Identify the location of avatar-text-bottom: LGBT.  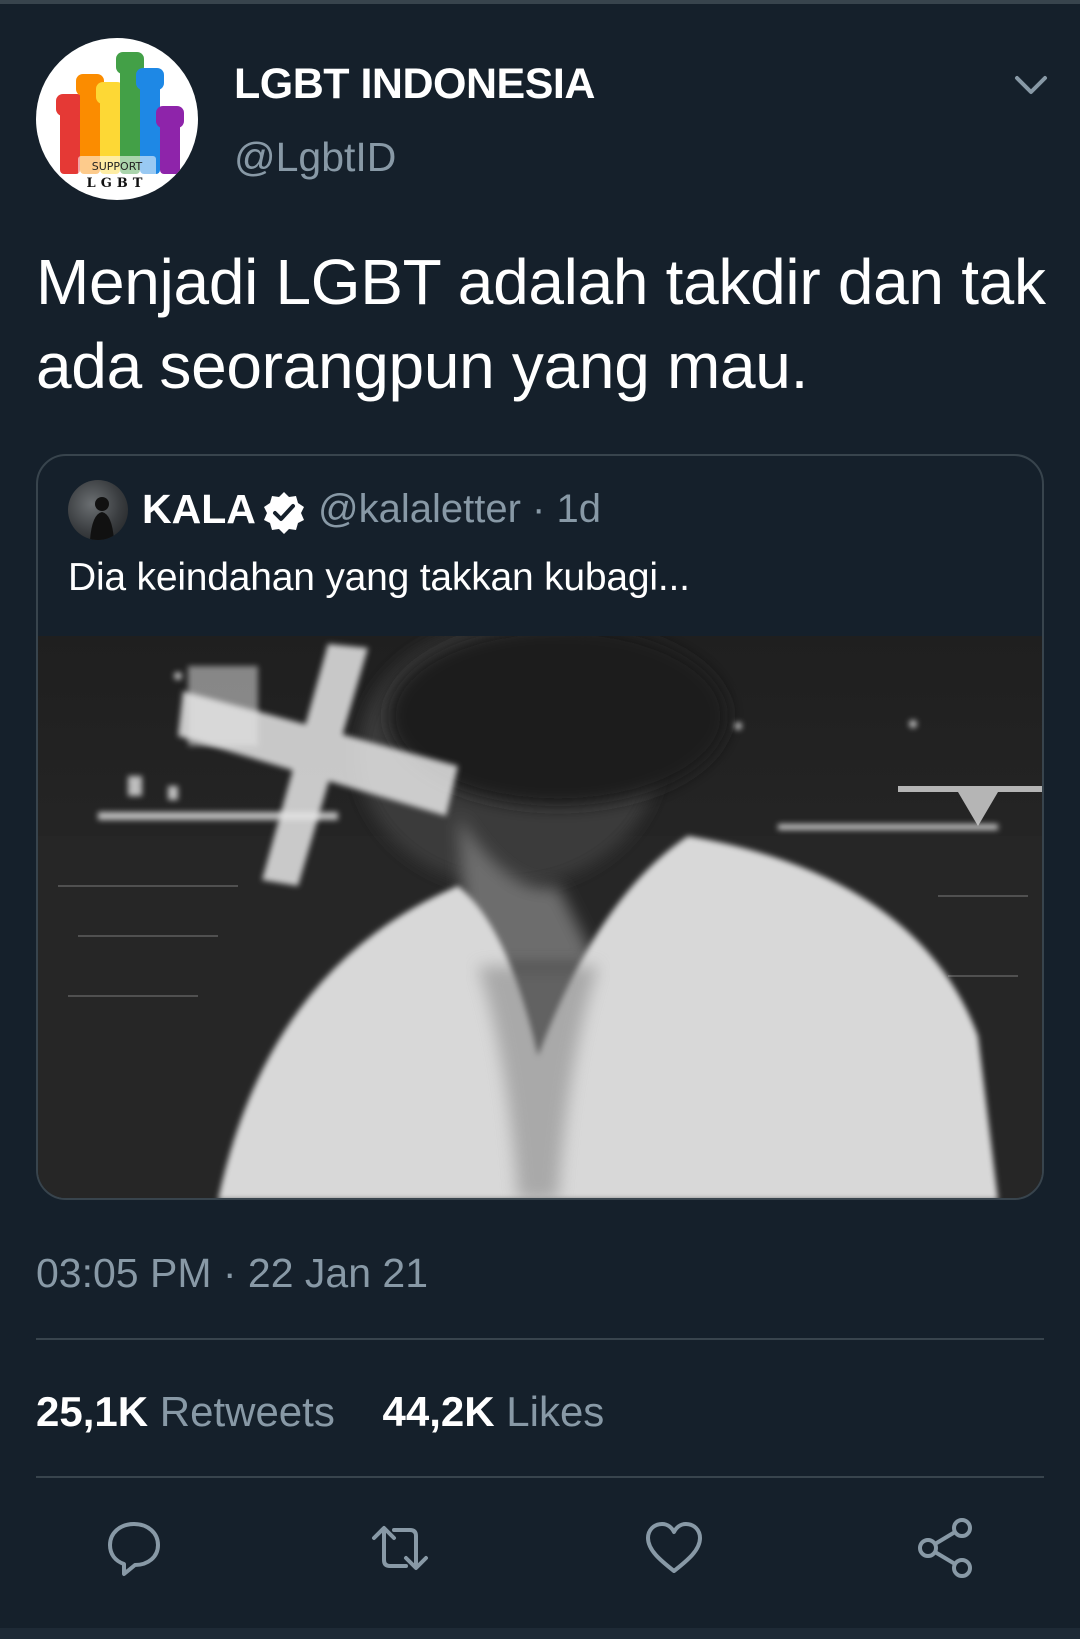
(117, 183).